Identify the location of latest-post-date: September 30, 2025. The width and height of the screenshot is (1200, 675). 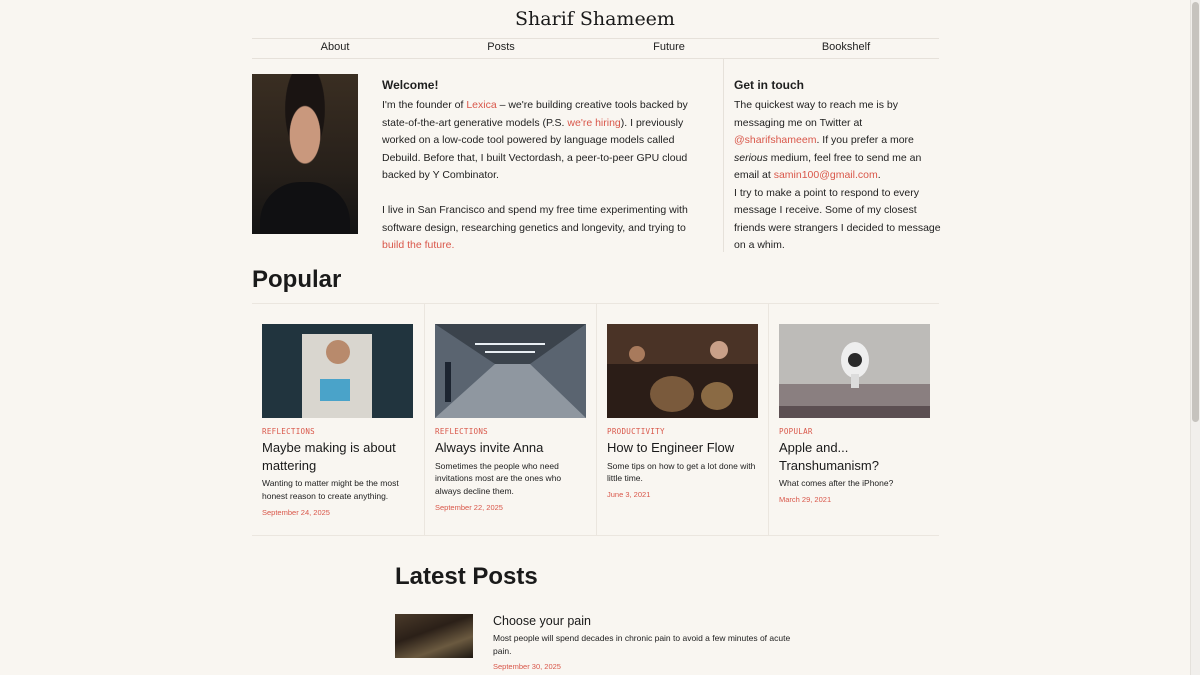
(527, 666).